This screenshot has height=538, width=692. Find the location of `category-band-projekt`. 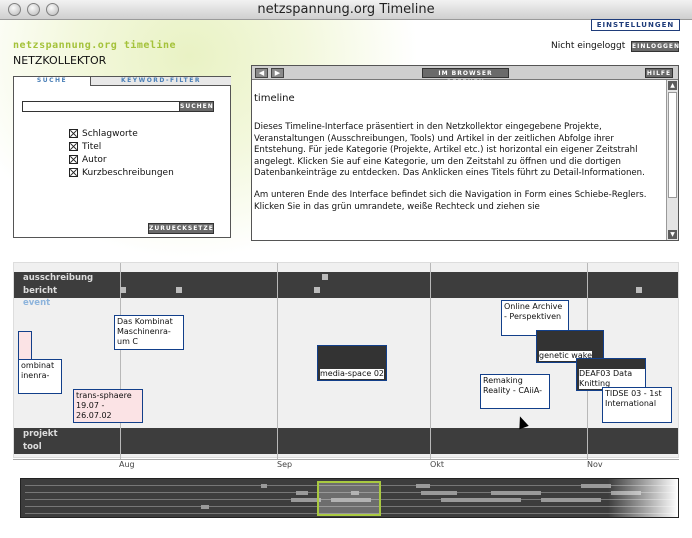

category-band-projekt is located at coordinates (346, 434).